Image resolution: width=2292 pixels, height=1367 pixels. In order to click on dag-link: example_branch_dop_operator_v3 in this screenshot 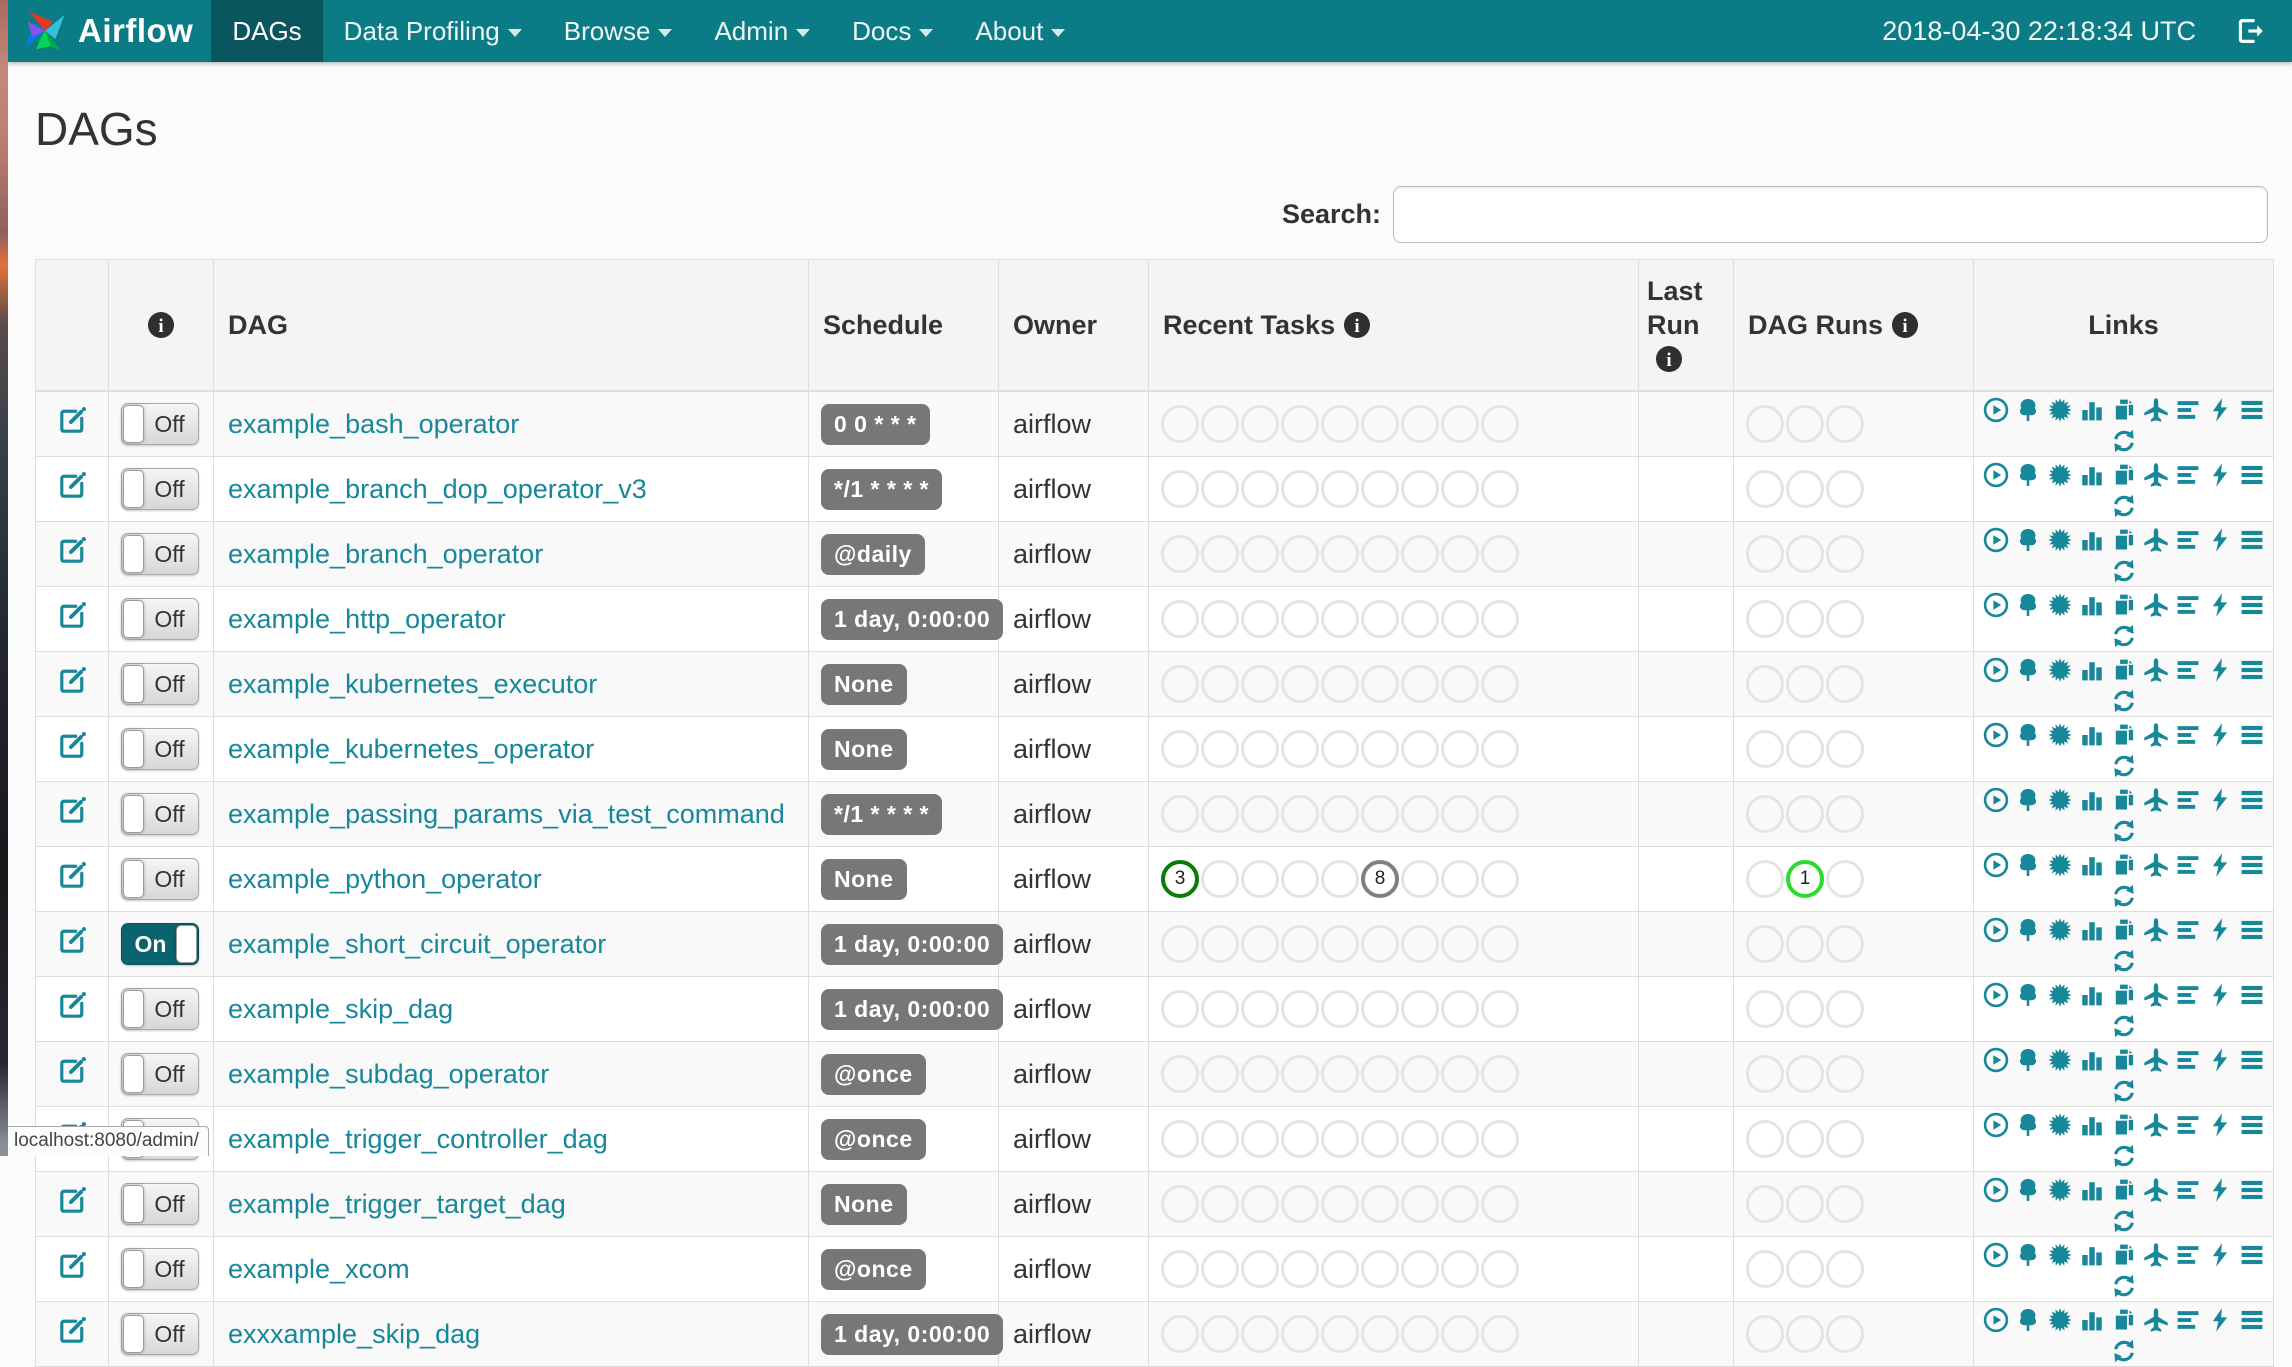, I will do `click(437, 489)`.